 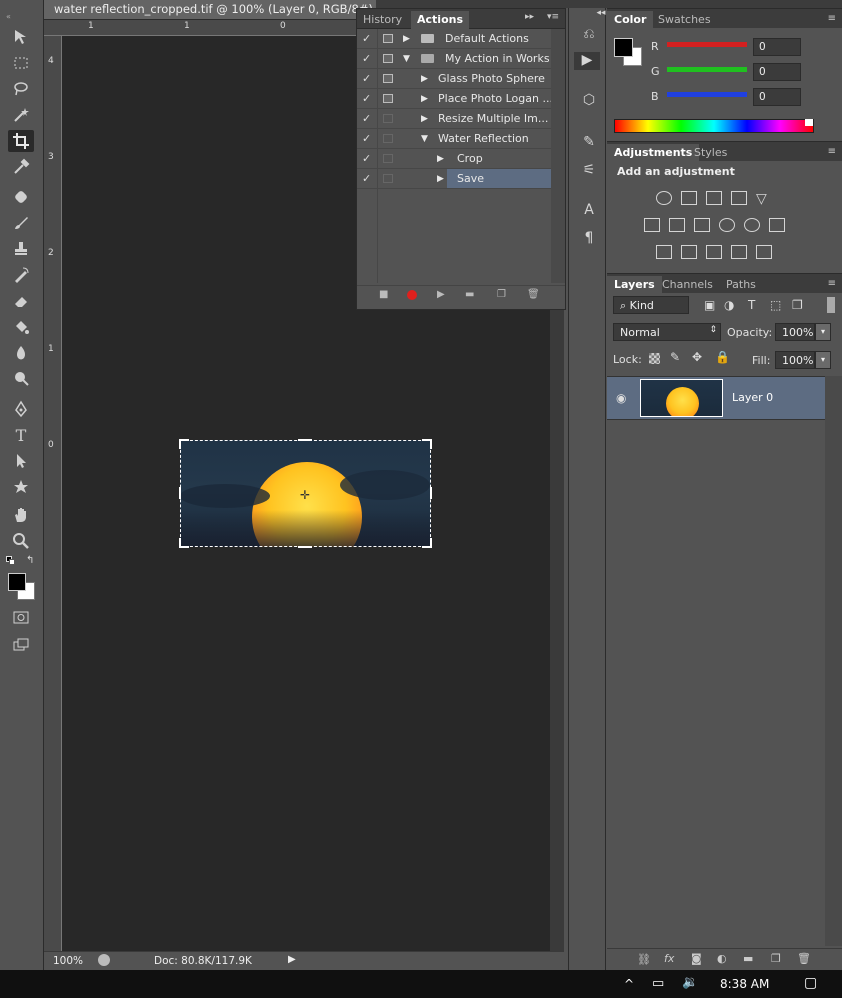 What do you see at coordinates (21, 141) in the screenshot?
I see `crop-tool-icon` at bounding box center [21, 141].